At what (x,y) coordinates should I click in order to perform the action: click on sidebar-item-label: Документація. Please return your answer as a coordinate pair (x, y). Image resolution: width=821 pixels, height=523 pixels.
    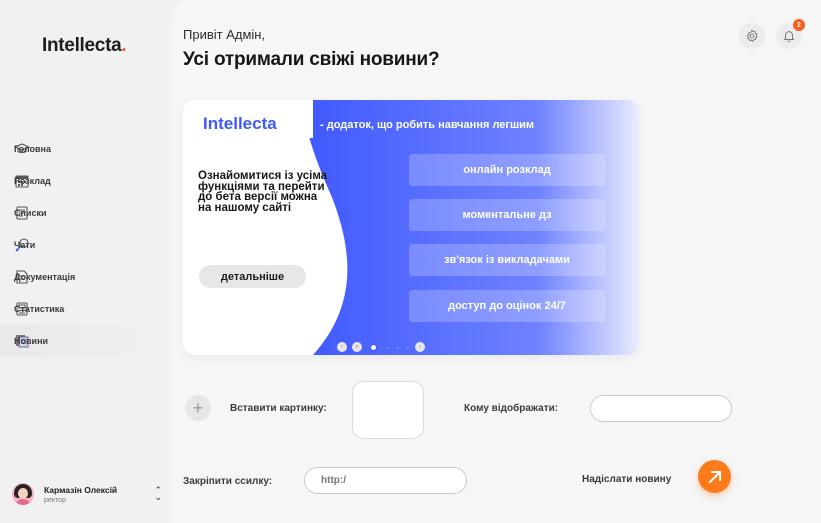
    Looking at the image, I should click on (45, 277).